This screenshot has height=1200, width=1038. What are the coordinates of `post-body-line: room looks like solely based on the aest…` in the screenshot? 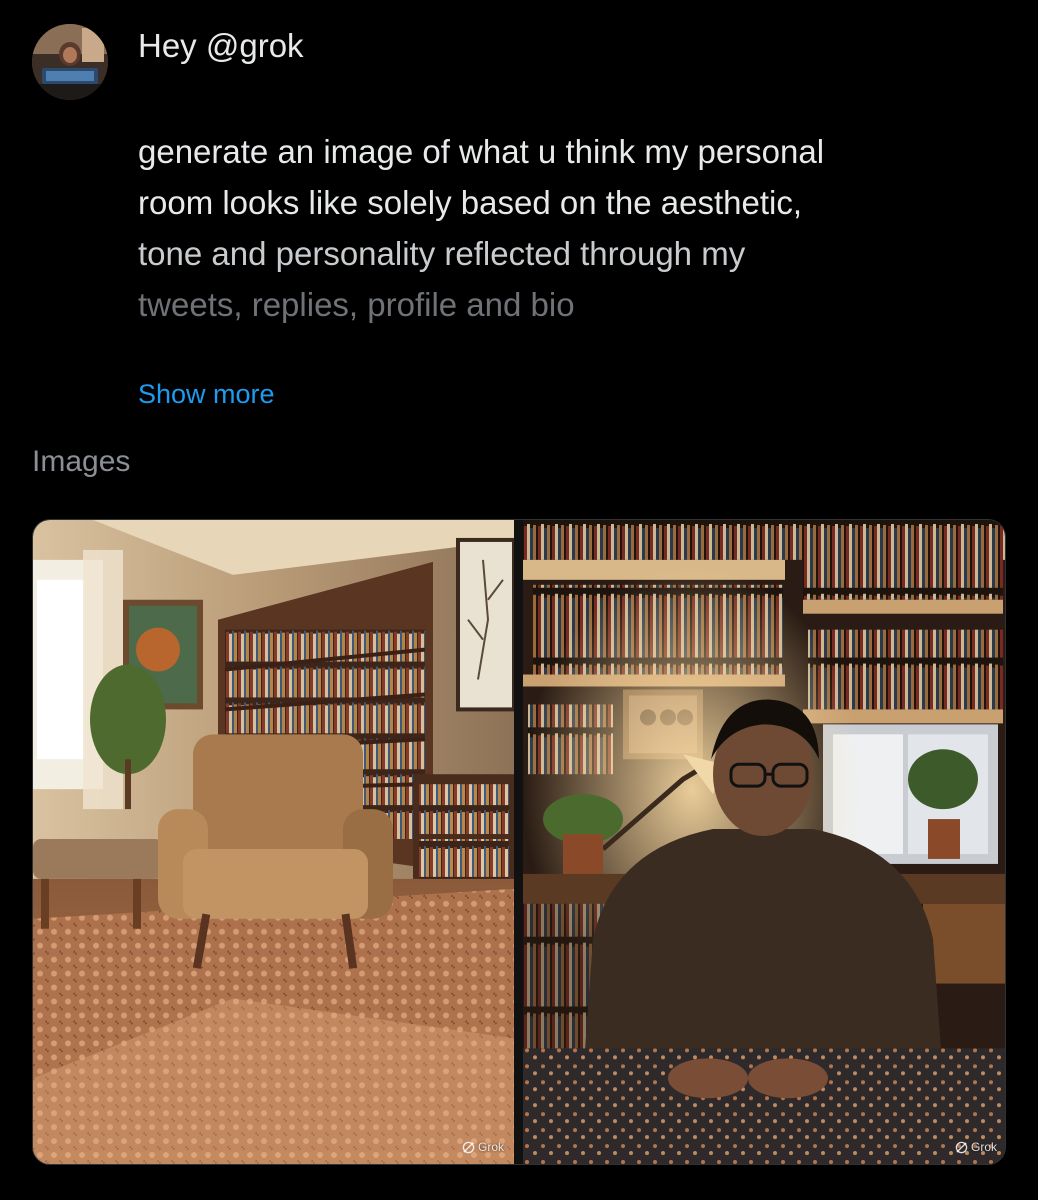 It's located at (470, 202).